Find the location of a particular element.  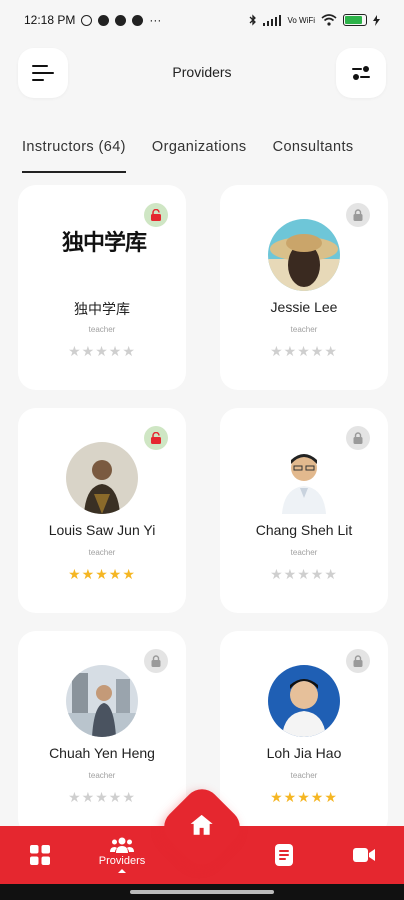

bluetooth-icon is located at coordinates (253, 20).